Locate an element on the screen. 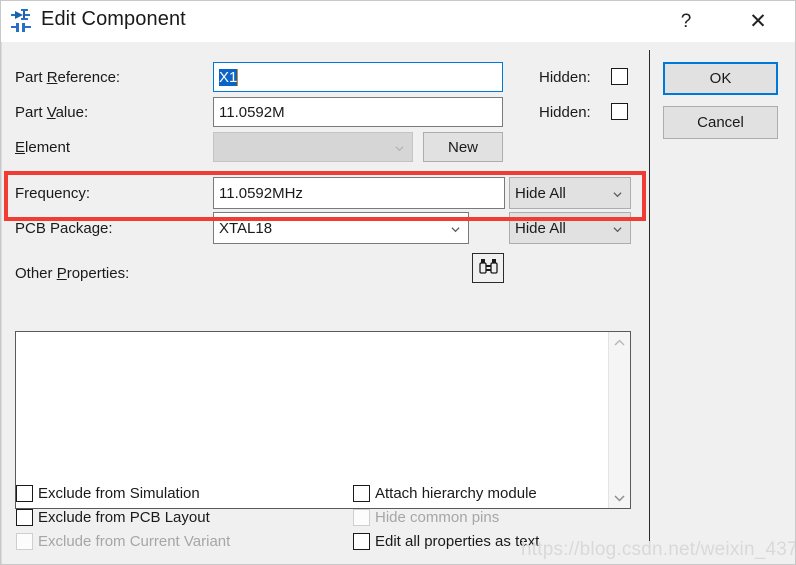 This screenshot has height=565, width=796. attach-hierarchy-module-checkbox: Attach hierarchy module is located at coordinates (445, 493).